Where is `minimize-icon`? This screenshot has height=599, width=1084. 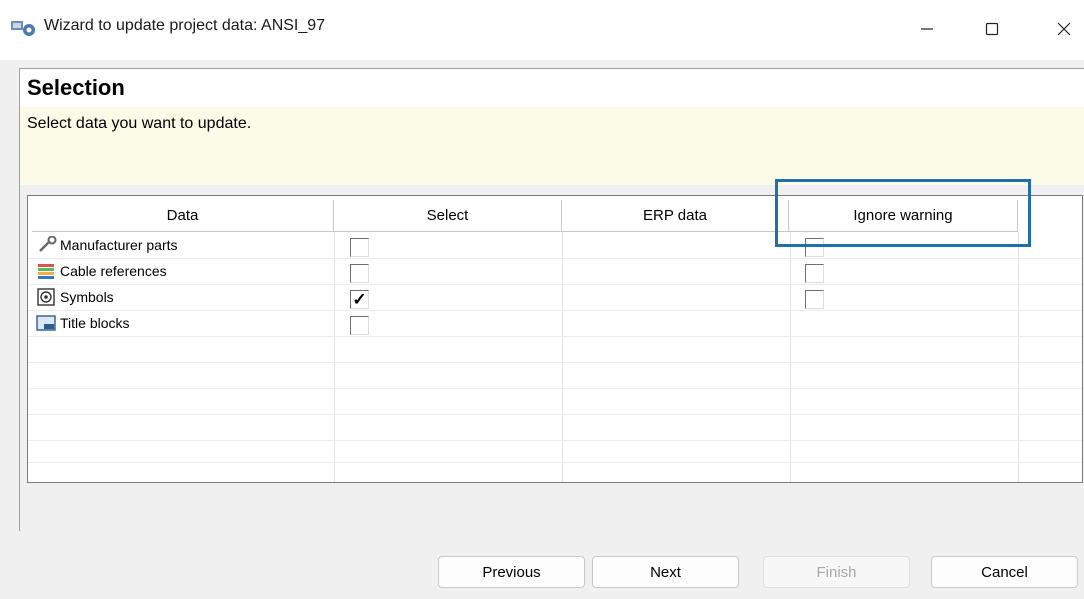
minimize-icon is located at coordinates (927, 29).